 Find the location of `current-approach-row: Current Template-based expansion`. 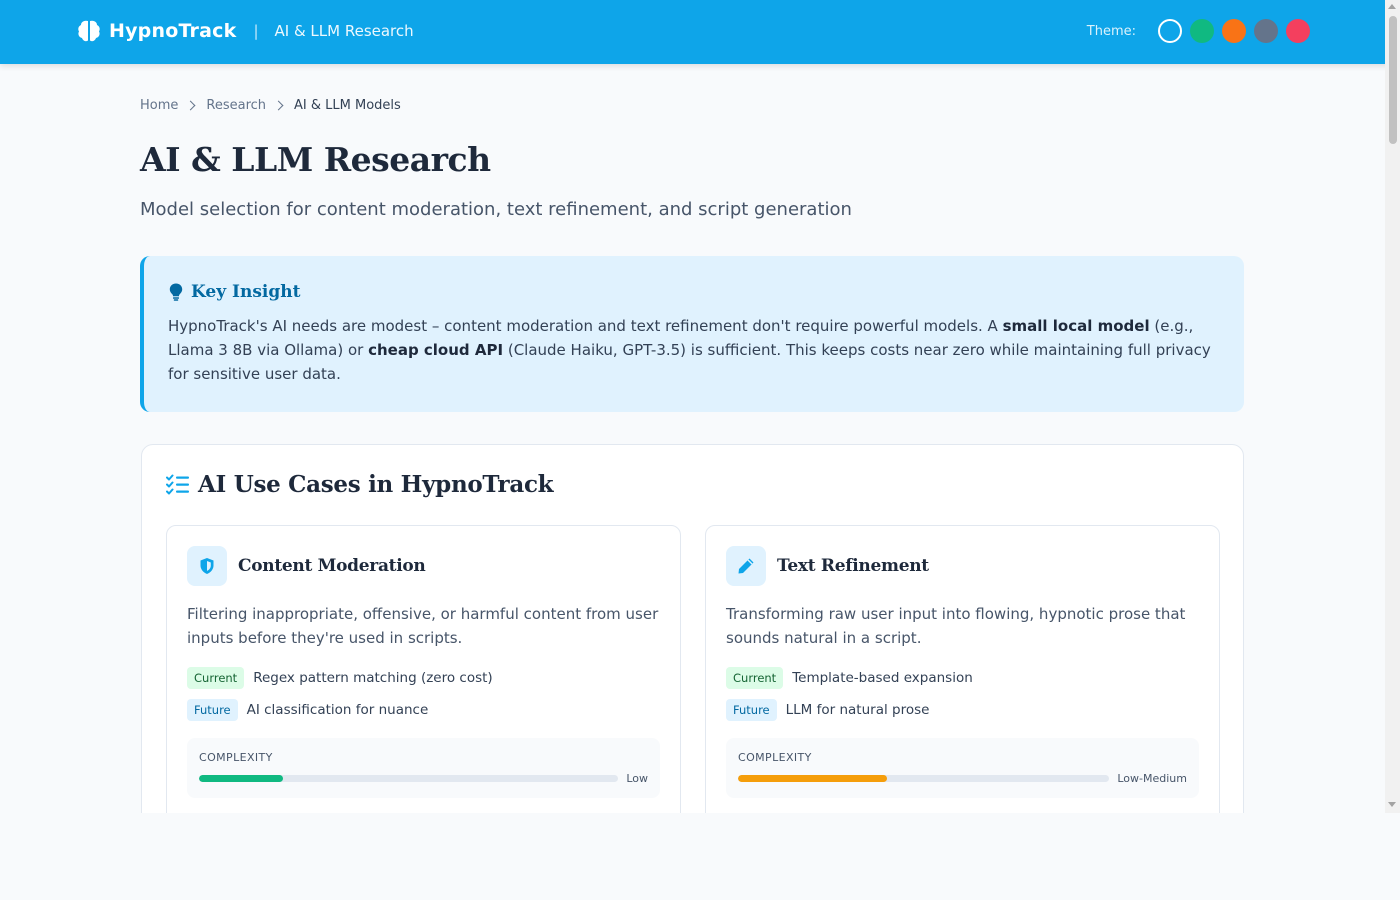

current-approach-row: Current Template-based expansion is located at coordinates (849, 678).